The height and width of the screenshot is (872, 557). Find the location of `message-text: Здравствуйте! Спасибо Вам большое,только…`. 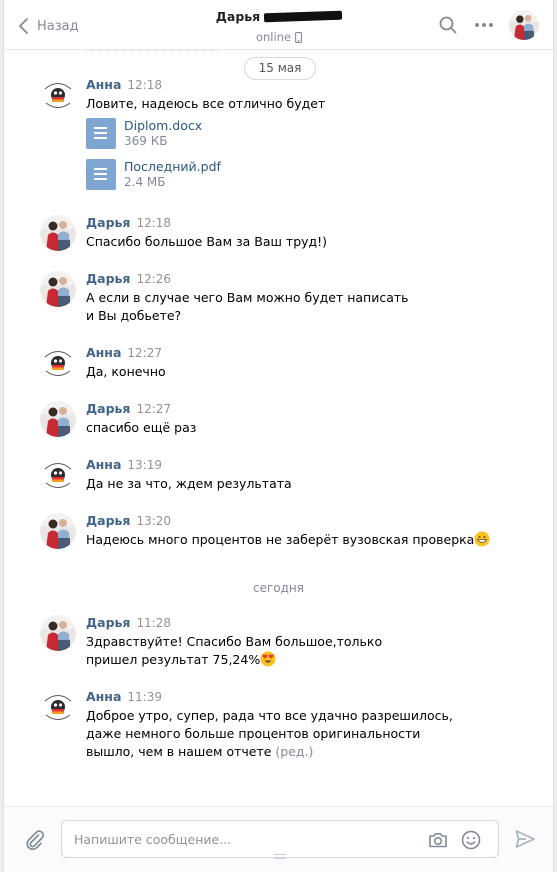

message-text: Здравствуйте! Спасибо Вам большое,только… is located at coordinates (234, 650).